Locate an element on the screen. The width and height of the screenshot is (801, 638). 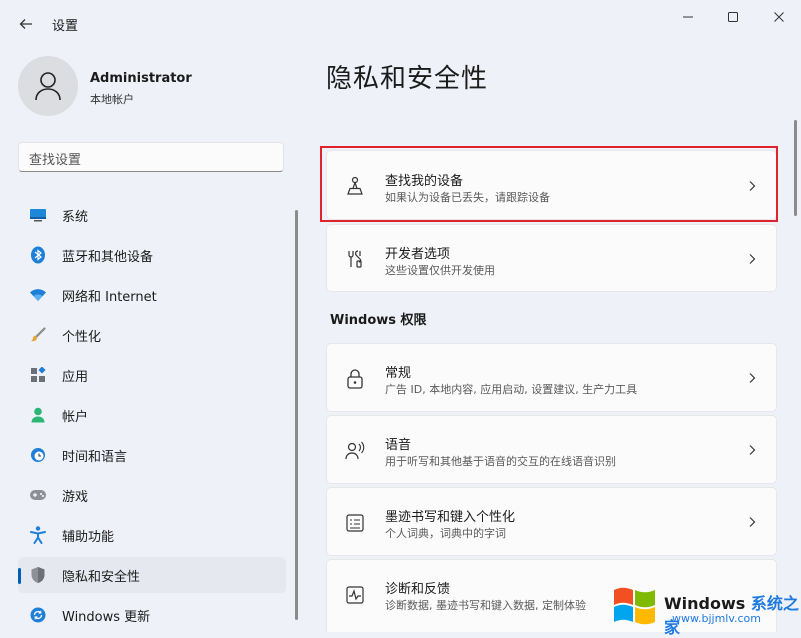
app-title: 设置 is located at coordinates (65, 26).